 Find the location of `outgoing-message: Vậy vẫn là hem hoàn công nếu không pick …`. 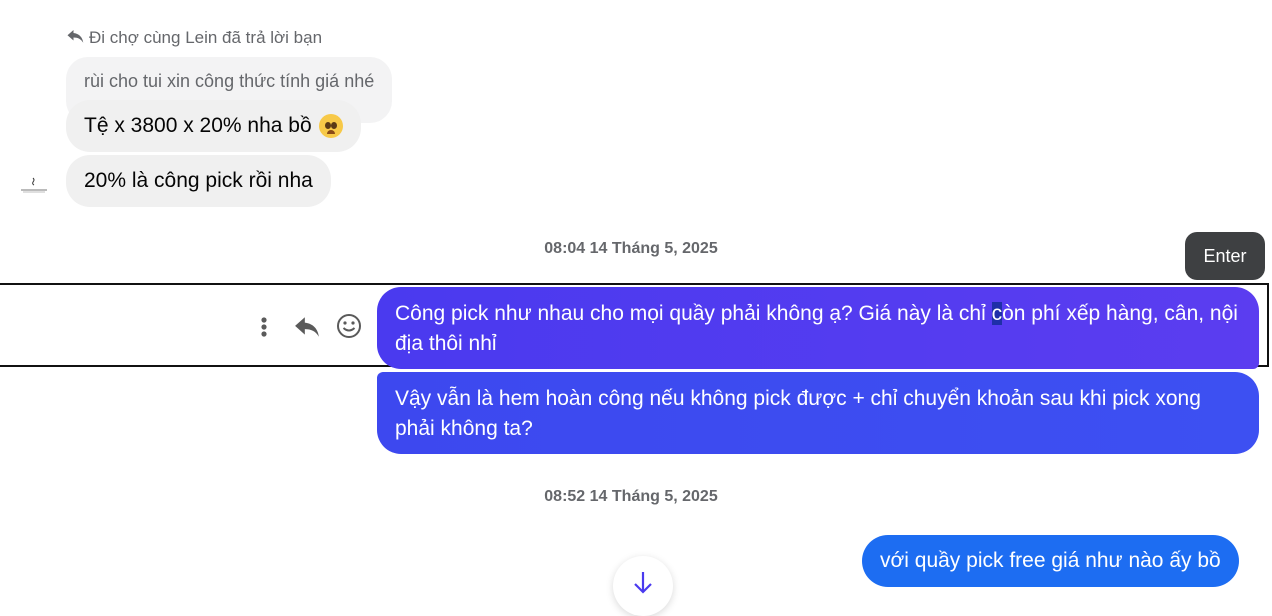

outgoing-message: Vậy vẫn là hem hoàn công nếu không pick … is located at coordinates (818, 413).